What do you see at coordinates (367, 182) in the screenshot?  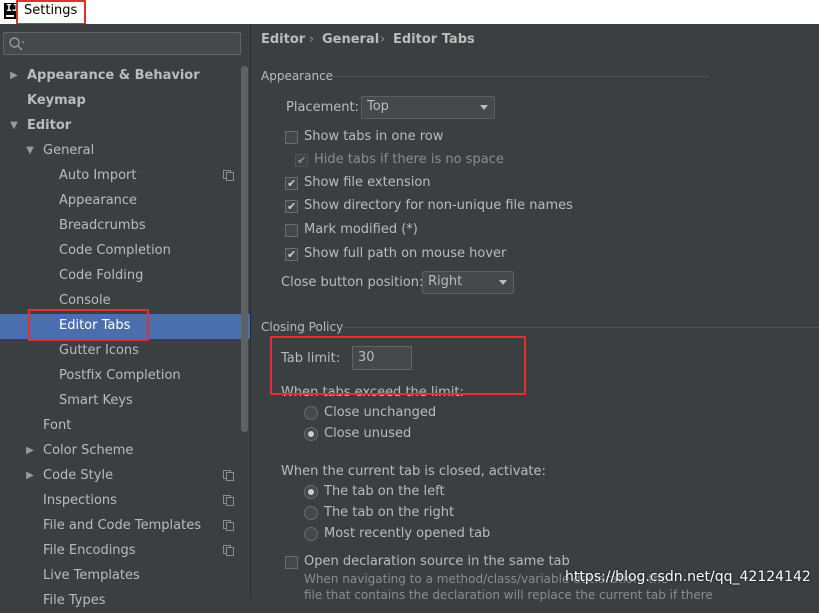 I see `show-file-extension-label: Show file extension` at bounding box center [367, 182].